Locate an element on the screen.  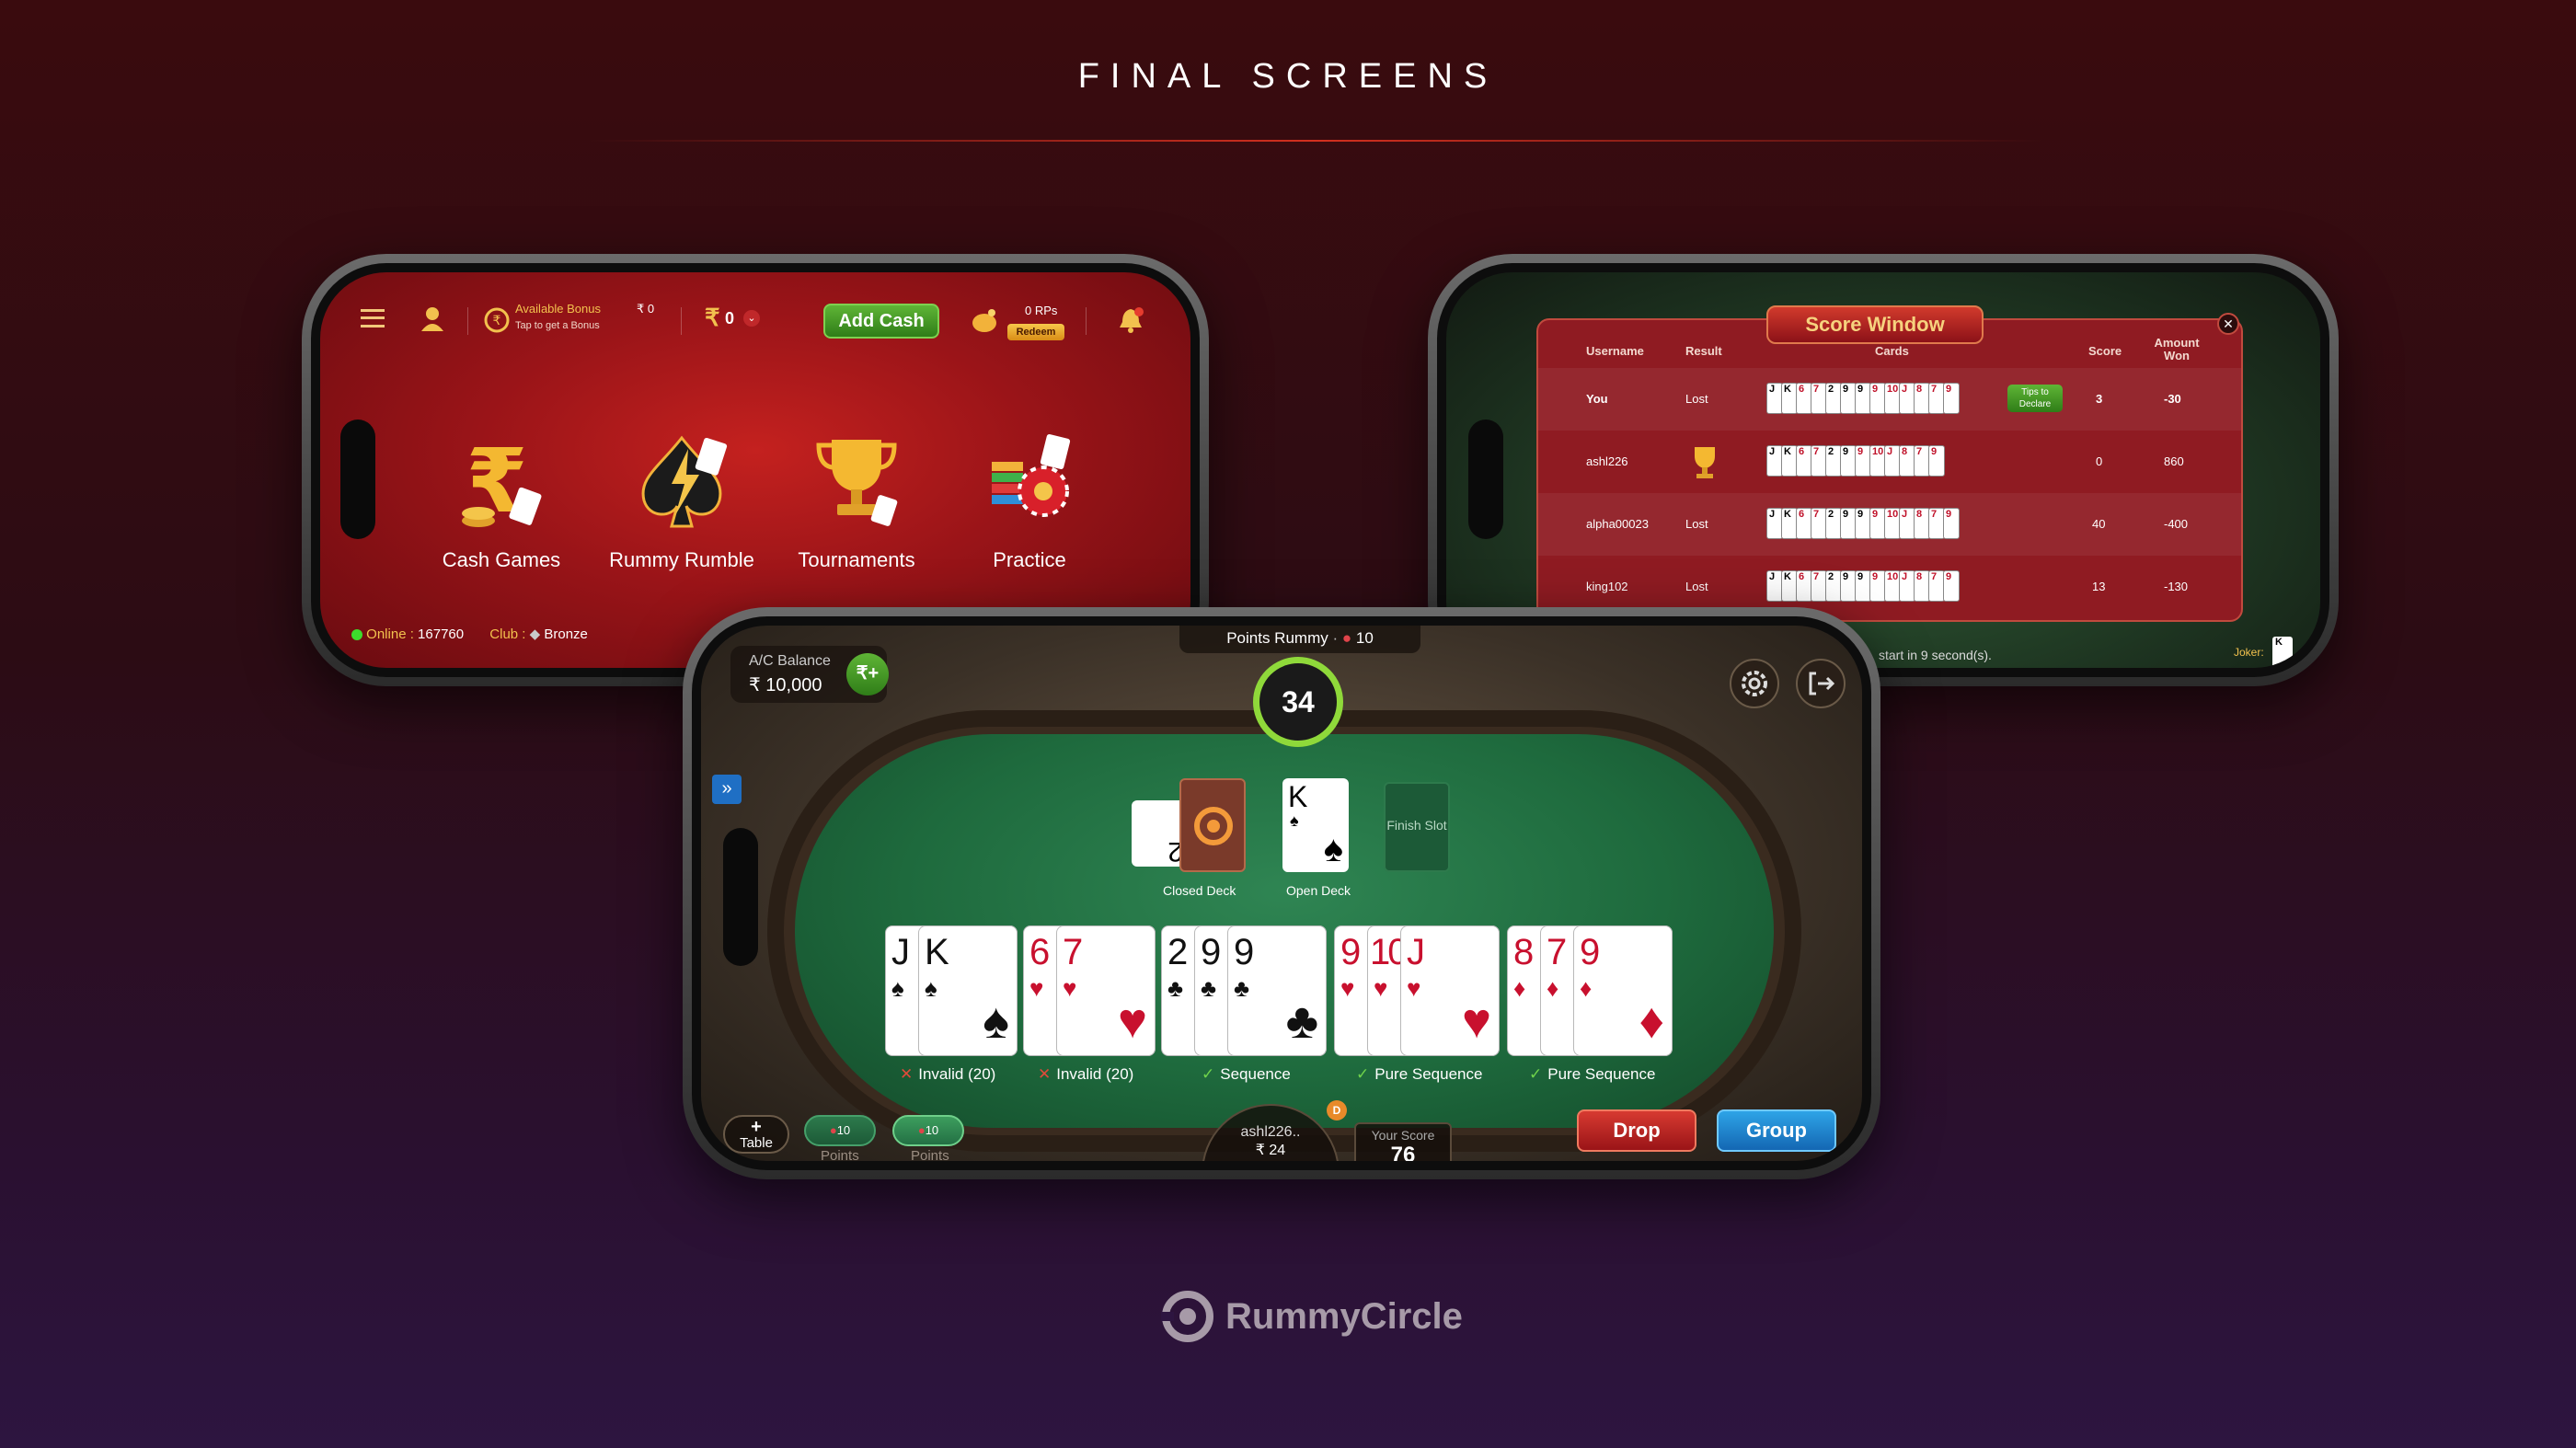
tile-practice: Practice is located at coordinates (1029, 501).